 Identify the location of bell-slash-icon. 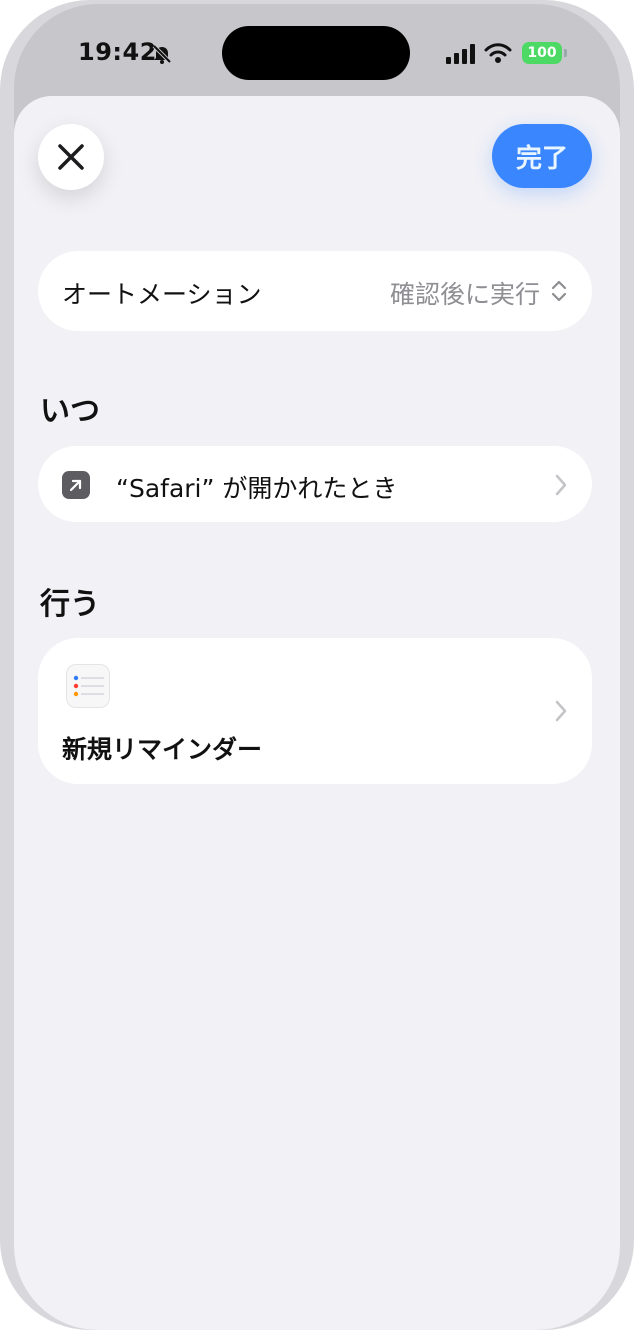
(162, 54).